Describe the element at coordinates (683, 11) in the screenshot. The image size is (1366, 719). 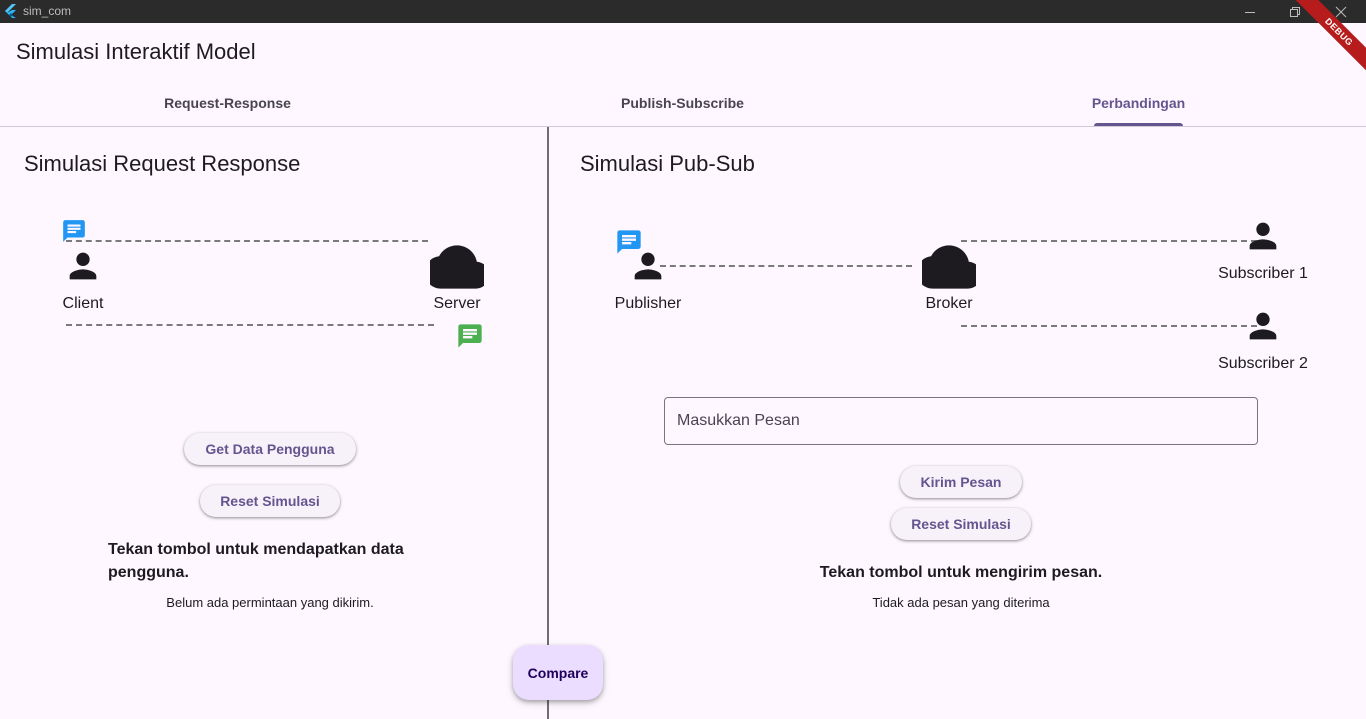
I see `window-titlebar: sim_com` at that location.